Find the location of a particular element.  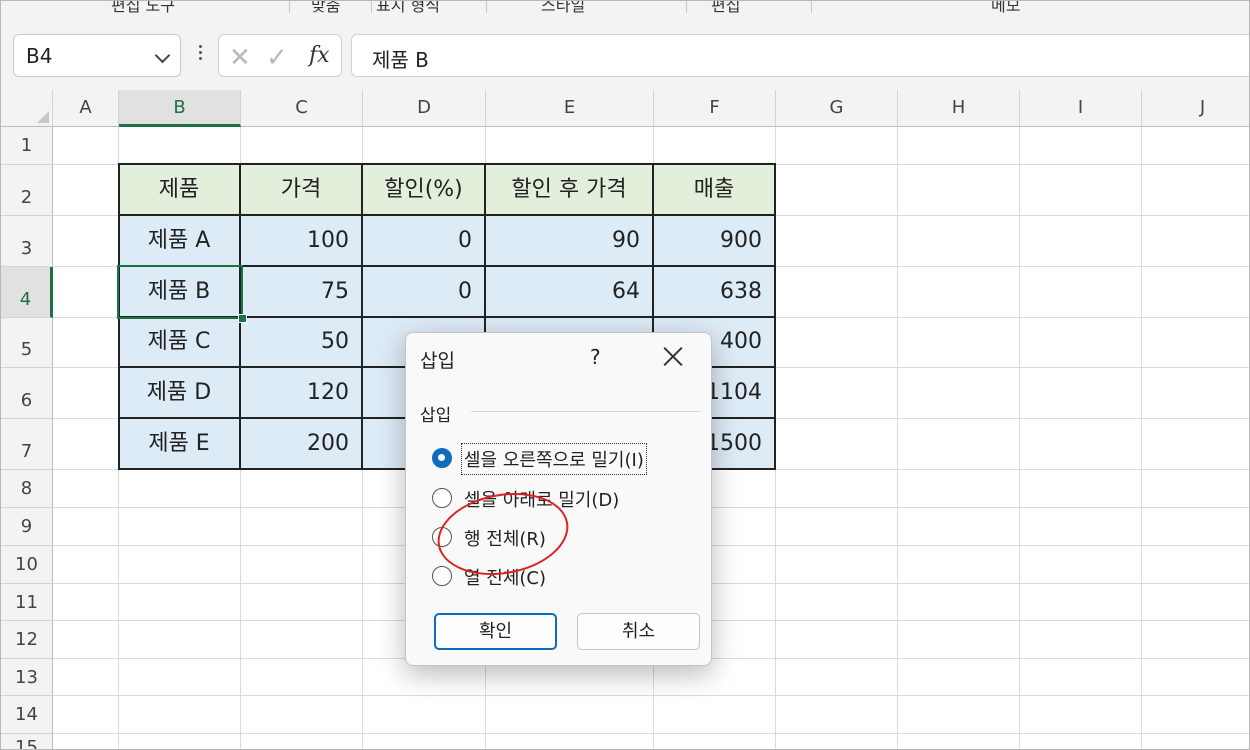

select-all-button is located at coordinates (27, 108).